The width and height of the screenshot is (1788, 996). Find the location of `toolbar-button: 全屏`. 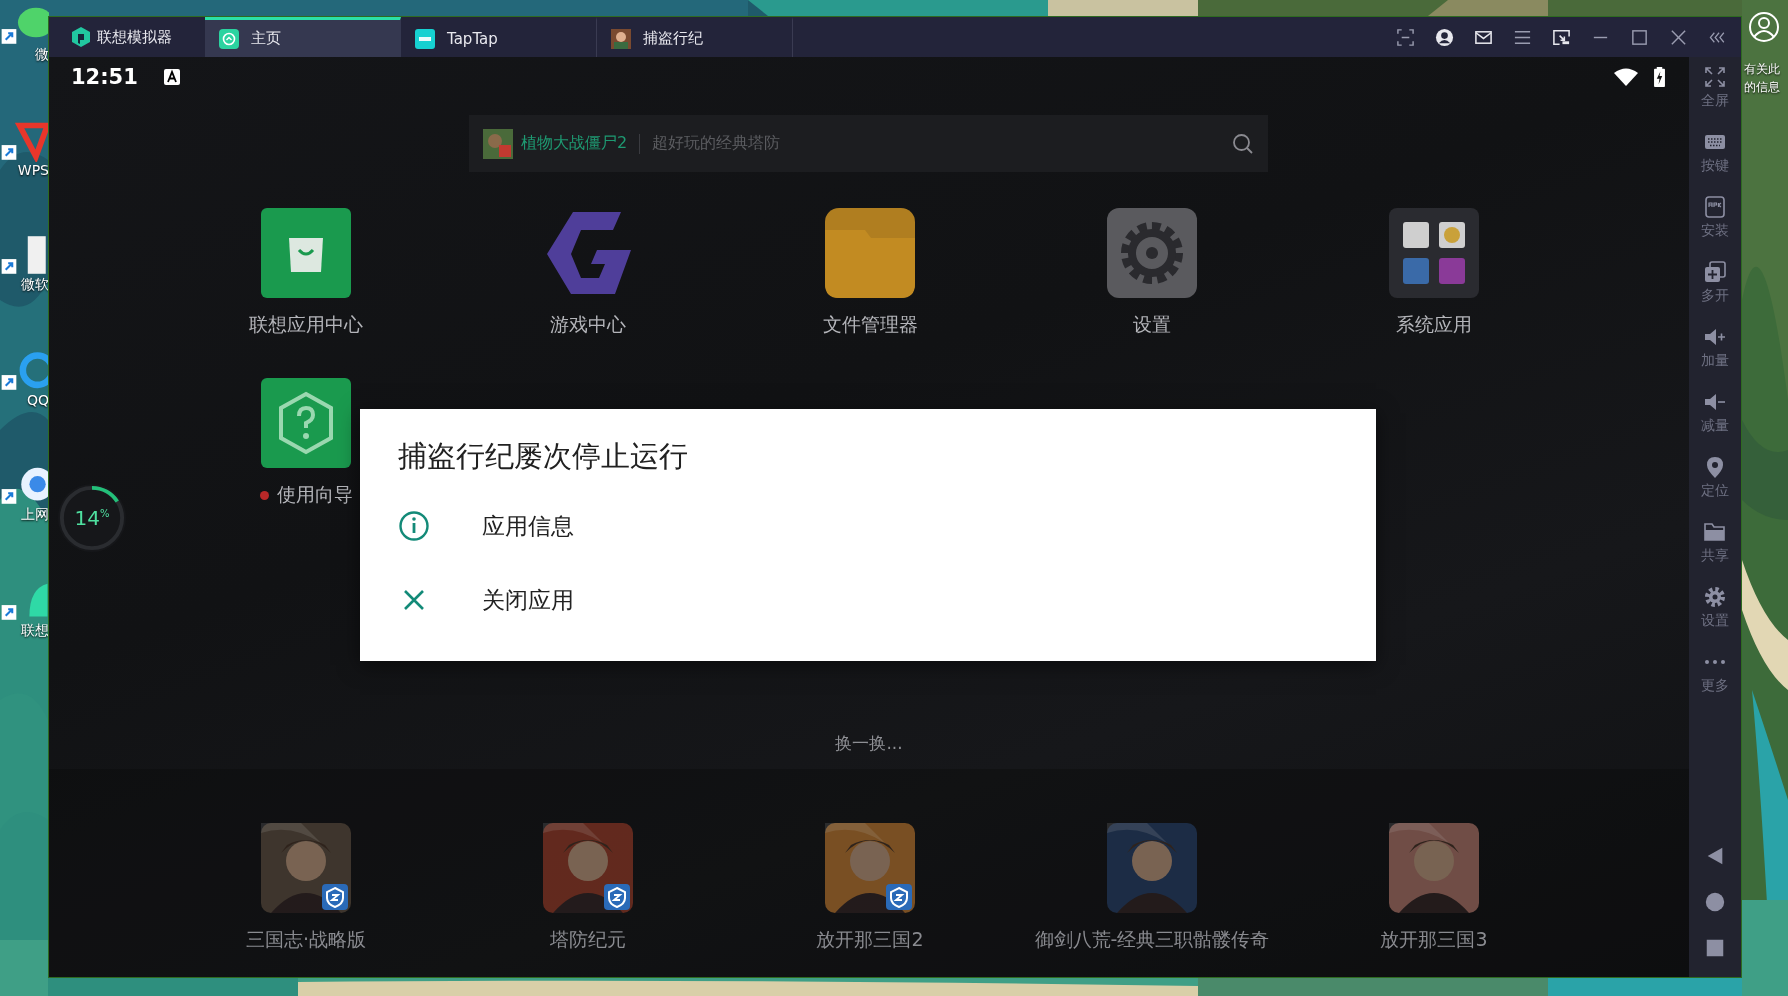

toolbar-button: 全屏 is located at coordinates (1715, 97).